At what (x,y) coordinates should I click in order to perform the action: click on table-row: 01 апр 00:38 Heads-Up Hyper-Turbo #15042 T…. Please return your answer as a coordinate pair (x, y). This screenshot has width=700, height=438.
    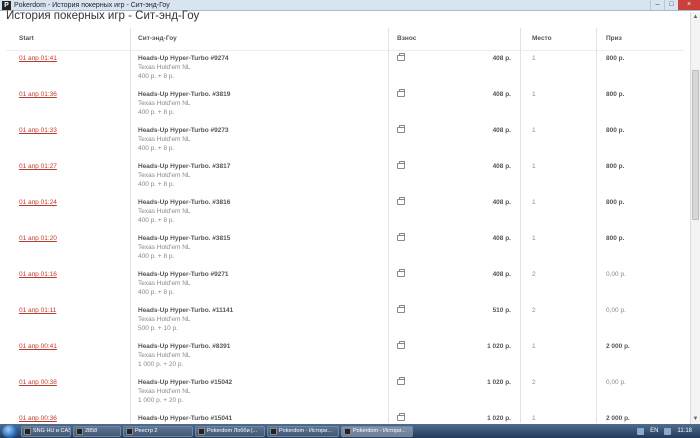
    Looking at the image, I should click on (345, 396).